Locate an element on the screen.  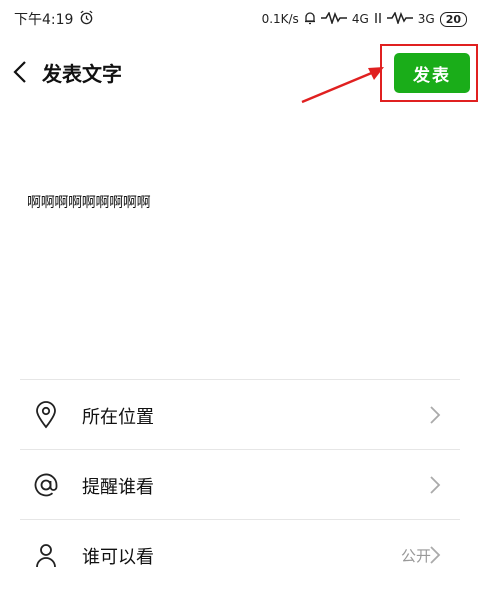
annotation-arrow is located at coordinates (342, 85).